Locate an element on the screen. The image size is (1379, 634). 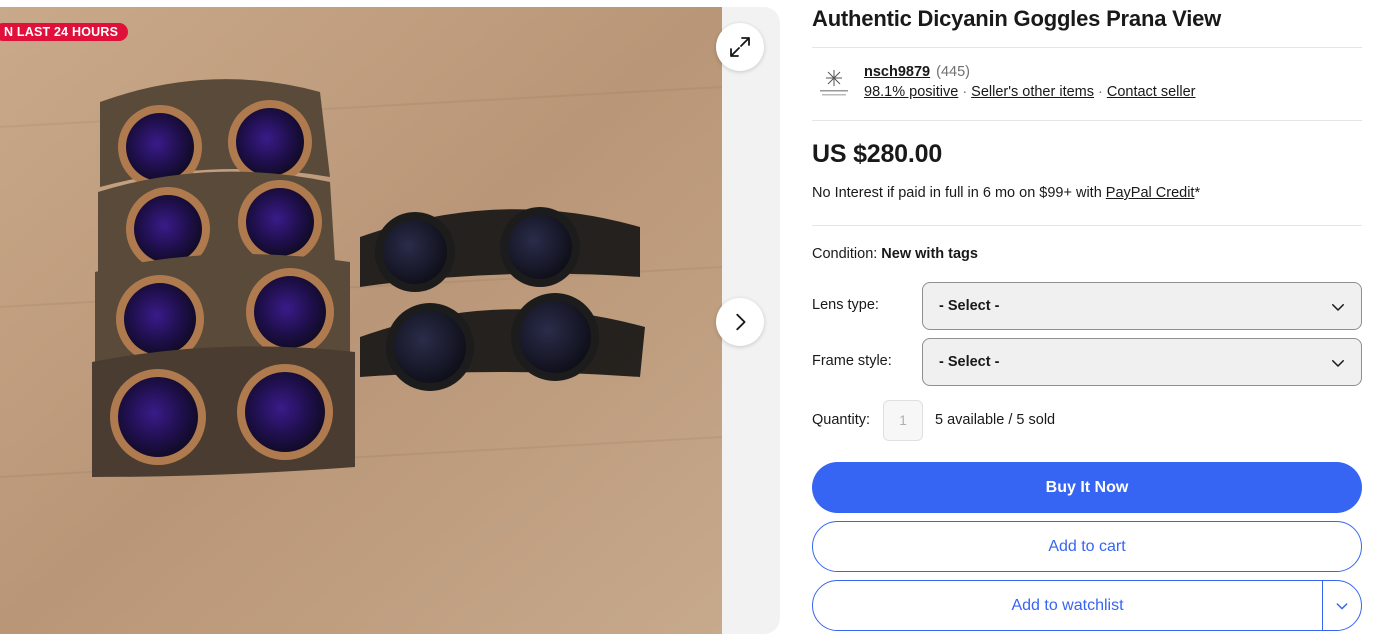
condition-label: Condition: is located at coordinates (845, 254).